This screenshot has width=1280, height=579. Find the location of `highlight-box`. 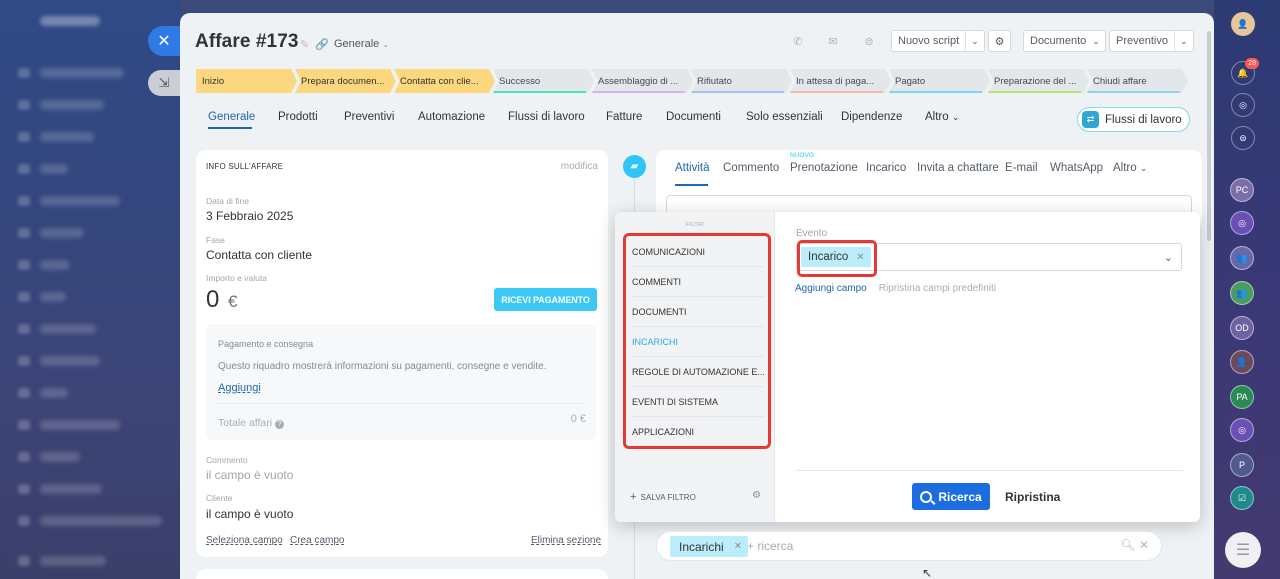

highlight-box is located at coordinates (837, 258).